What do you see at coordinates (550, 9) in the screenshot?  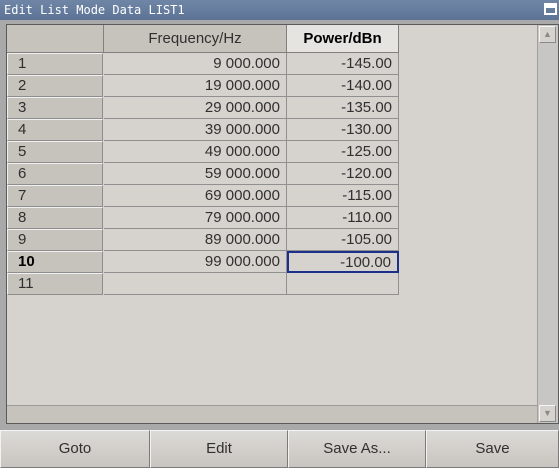 I see `maximize-icon` at bounding box center [550, 9].